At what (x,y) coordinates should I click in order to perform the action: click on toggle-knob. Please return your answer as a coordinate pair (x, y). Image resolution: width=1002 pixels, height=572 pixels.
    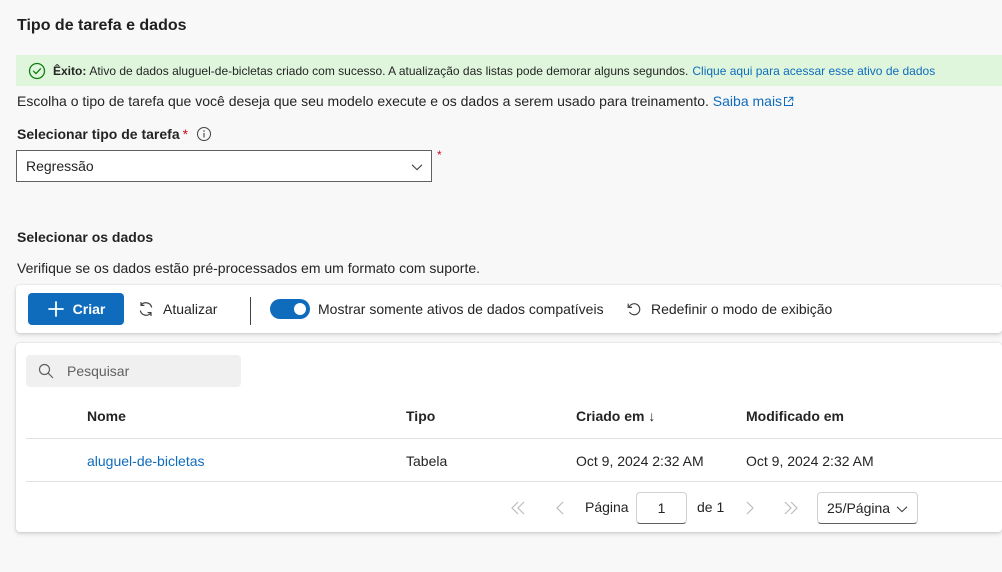
    Looking at the image, I should click on (300, 309).